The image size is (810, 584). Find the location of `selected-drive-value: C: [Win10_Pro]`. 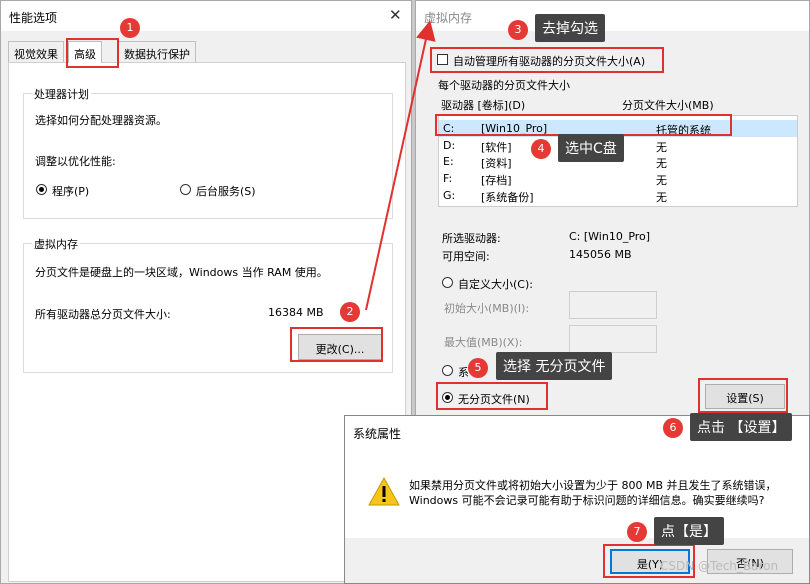

selected-drive-value: C: [Win10_Pro] is located at coordinates (610, 236).